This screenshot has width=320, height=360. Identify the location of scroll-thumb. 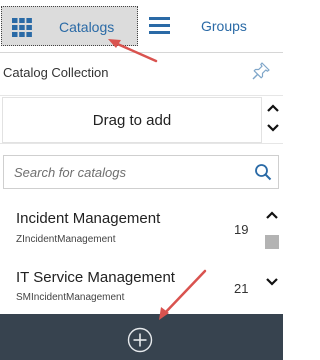
(272, 242).